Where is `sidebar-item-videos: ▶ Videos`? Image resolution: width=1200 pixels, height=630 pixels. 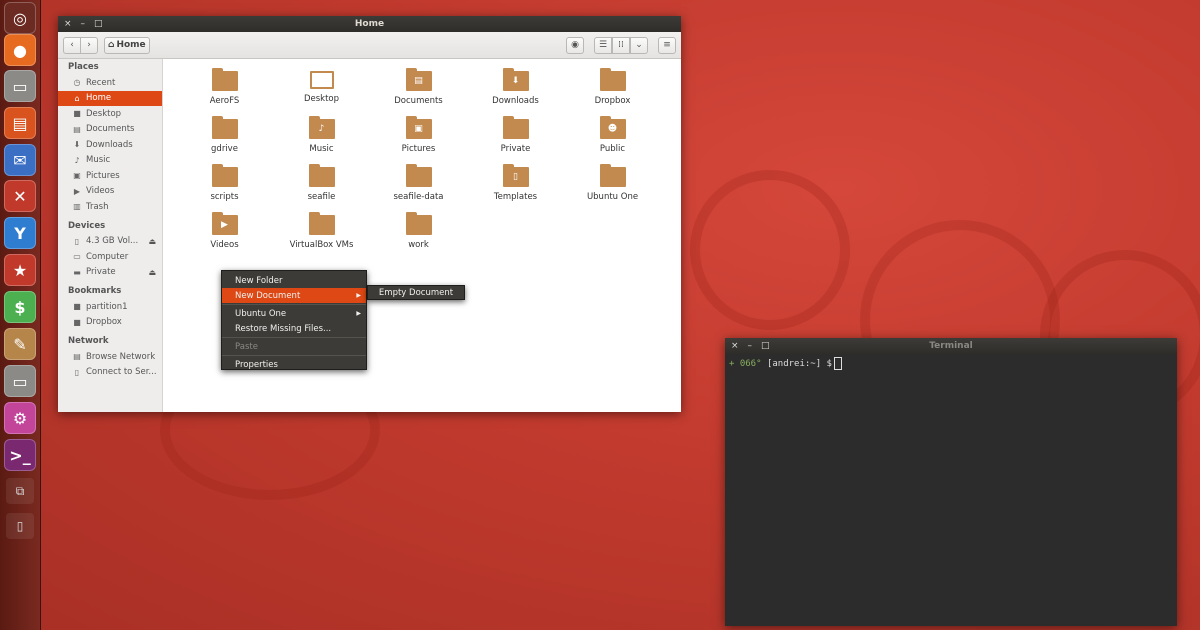
sidebar-item-videos: ▶ Videos is located at coordinates (110, 192).